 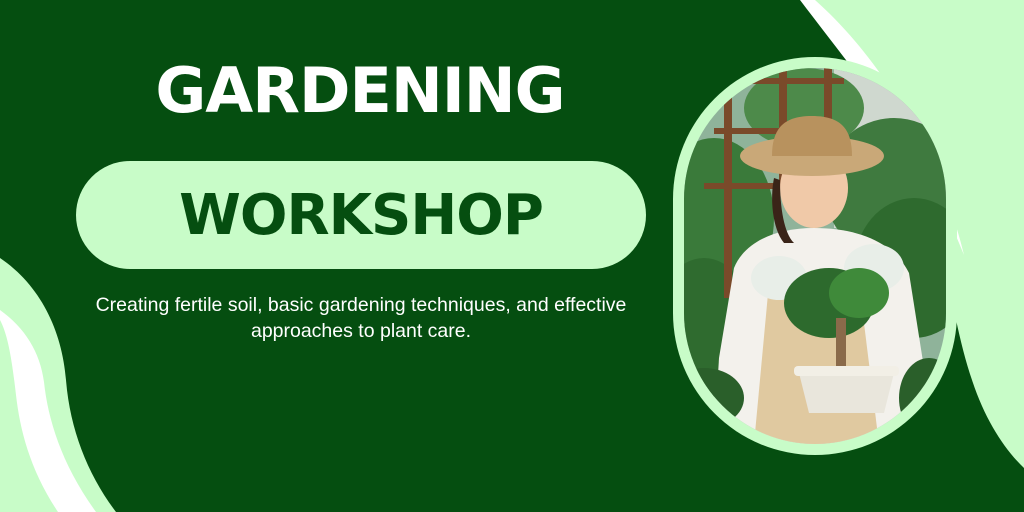 I want to click on title-pill: WORKSHOP, so click(x=361, y=215).